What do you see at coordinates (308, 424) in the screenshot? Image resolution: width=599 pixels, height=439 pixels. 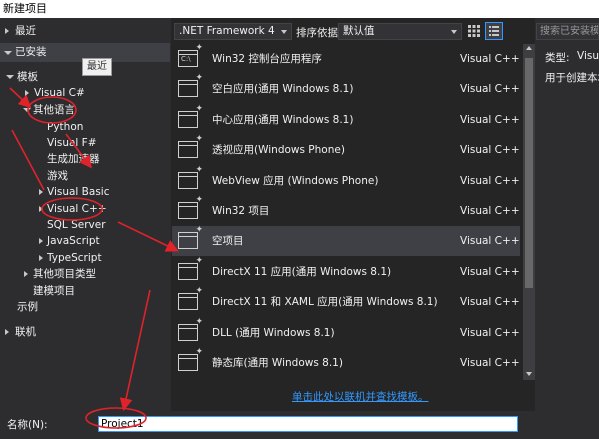 I see `project-name-input: Project1` at bounding box center [308, 424].